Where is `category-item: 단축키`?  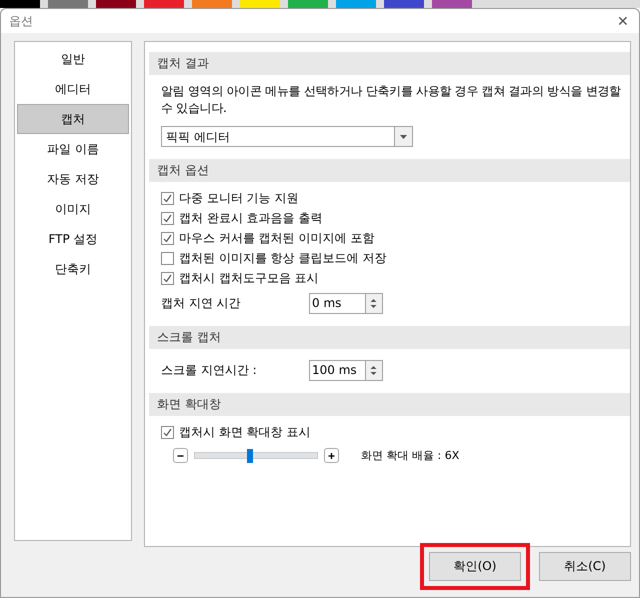
category-item: 단축키 is located at coordinates (73, 269).